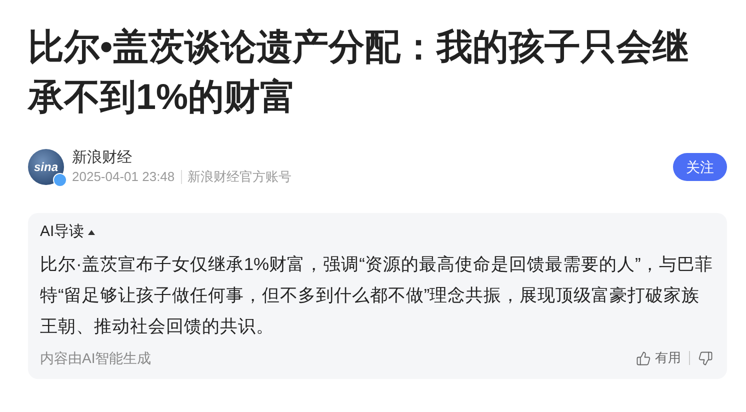 The image size is (746, 412). What do you see at coordinates (705, 358) in the screenshot?
I see `thumbs-down-icon` at bounding box center [705, 358].